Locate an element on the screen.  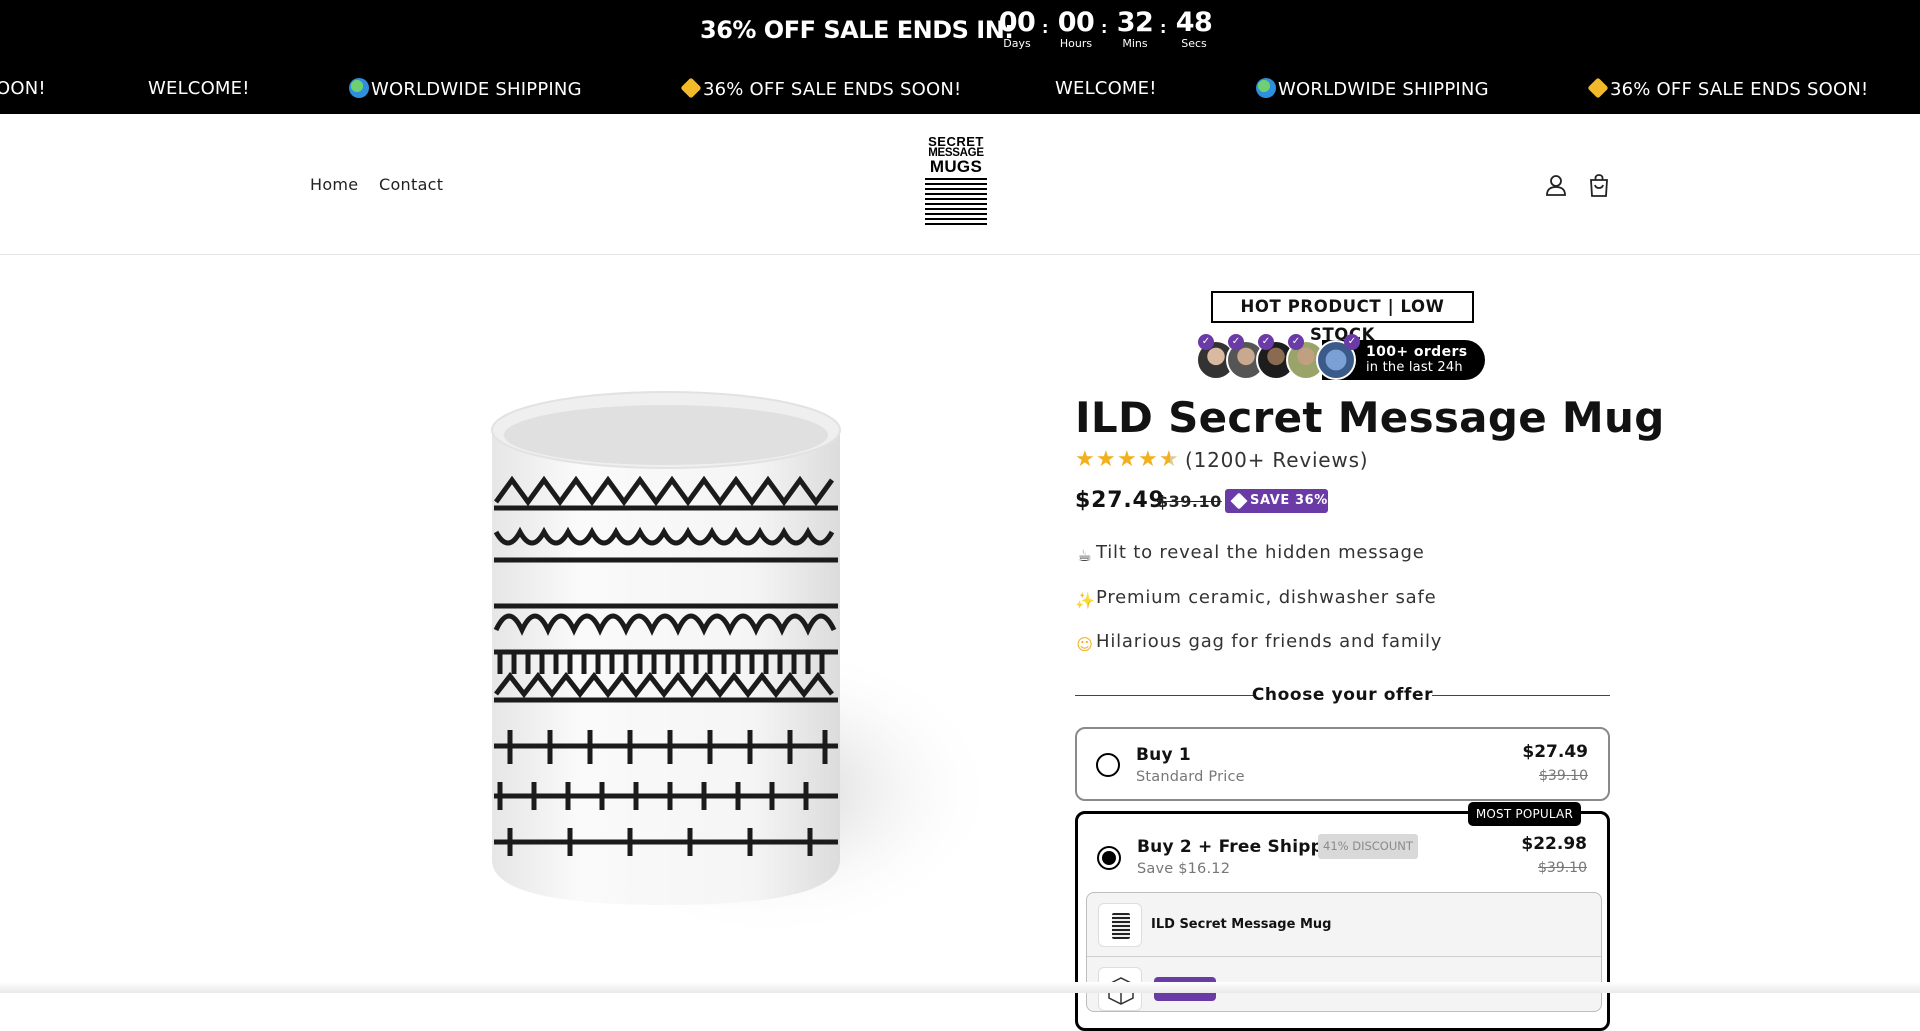
save-badge: SAVE 36% is located at coordinates (1276, 501).